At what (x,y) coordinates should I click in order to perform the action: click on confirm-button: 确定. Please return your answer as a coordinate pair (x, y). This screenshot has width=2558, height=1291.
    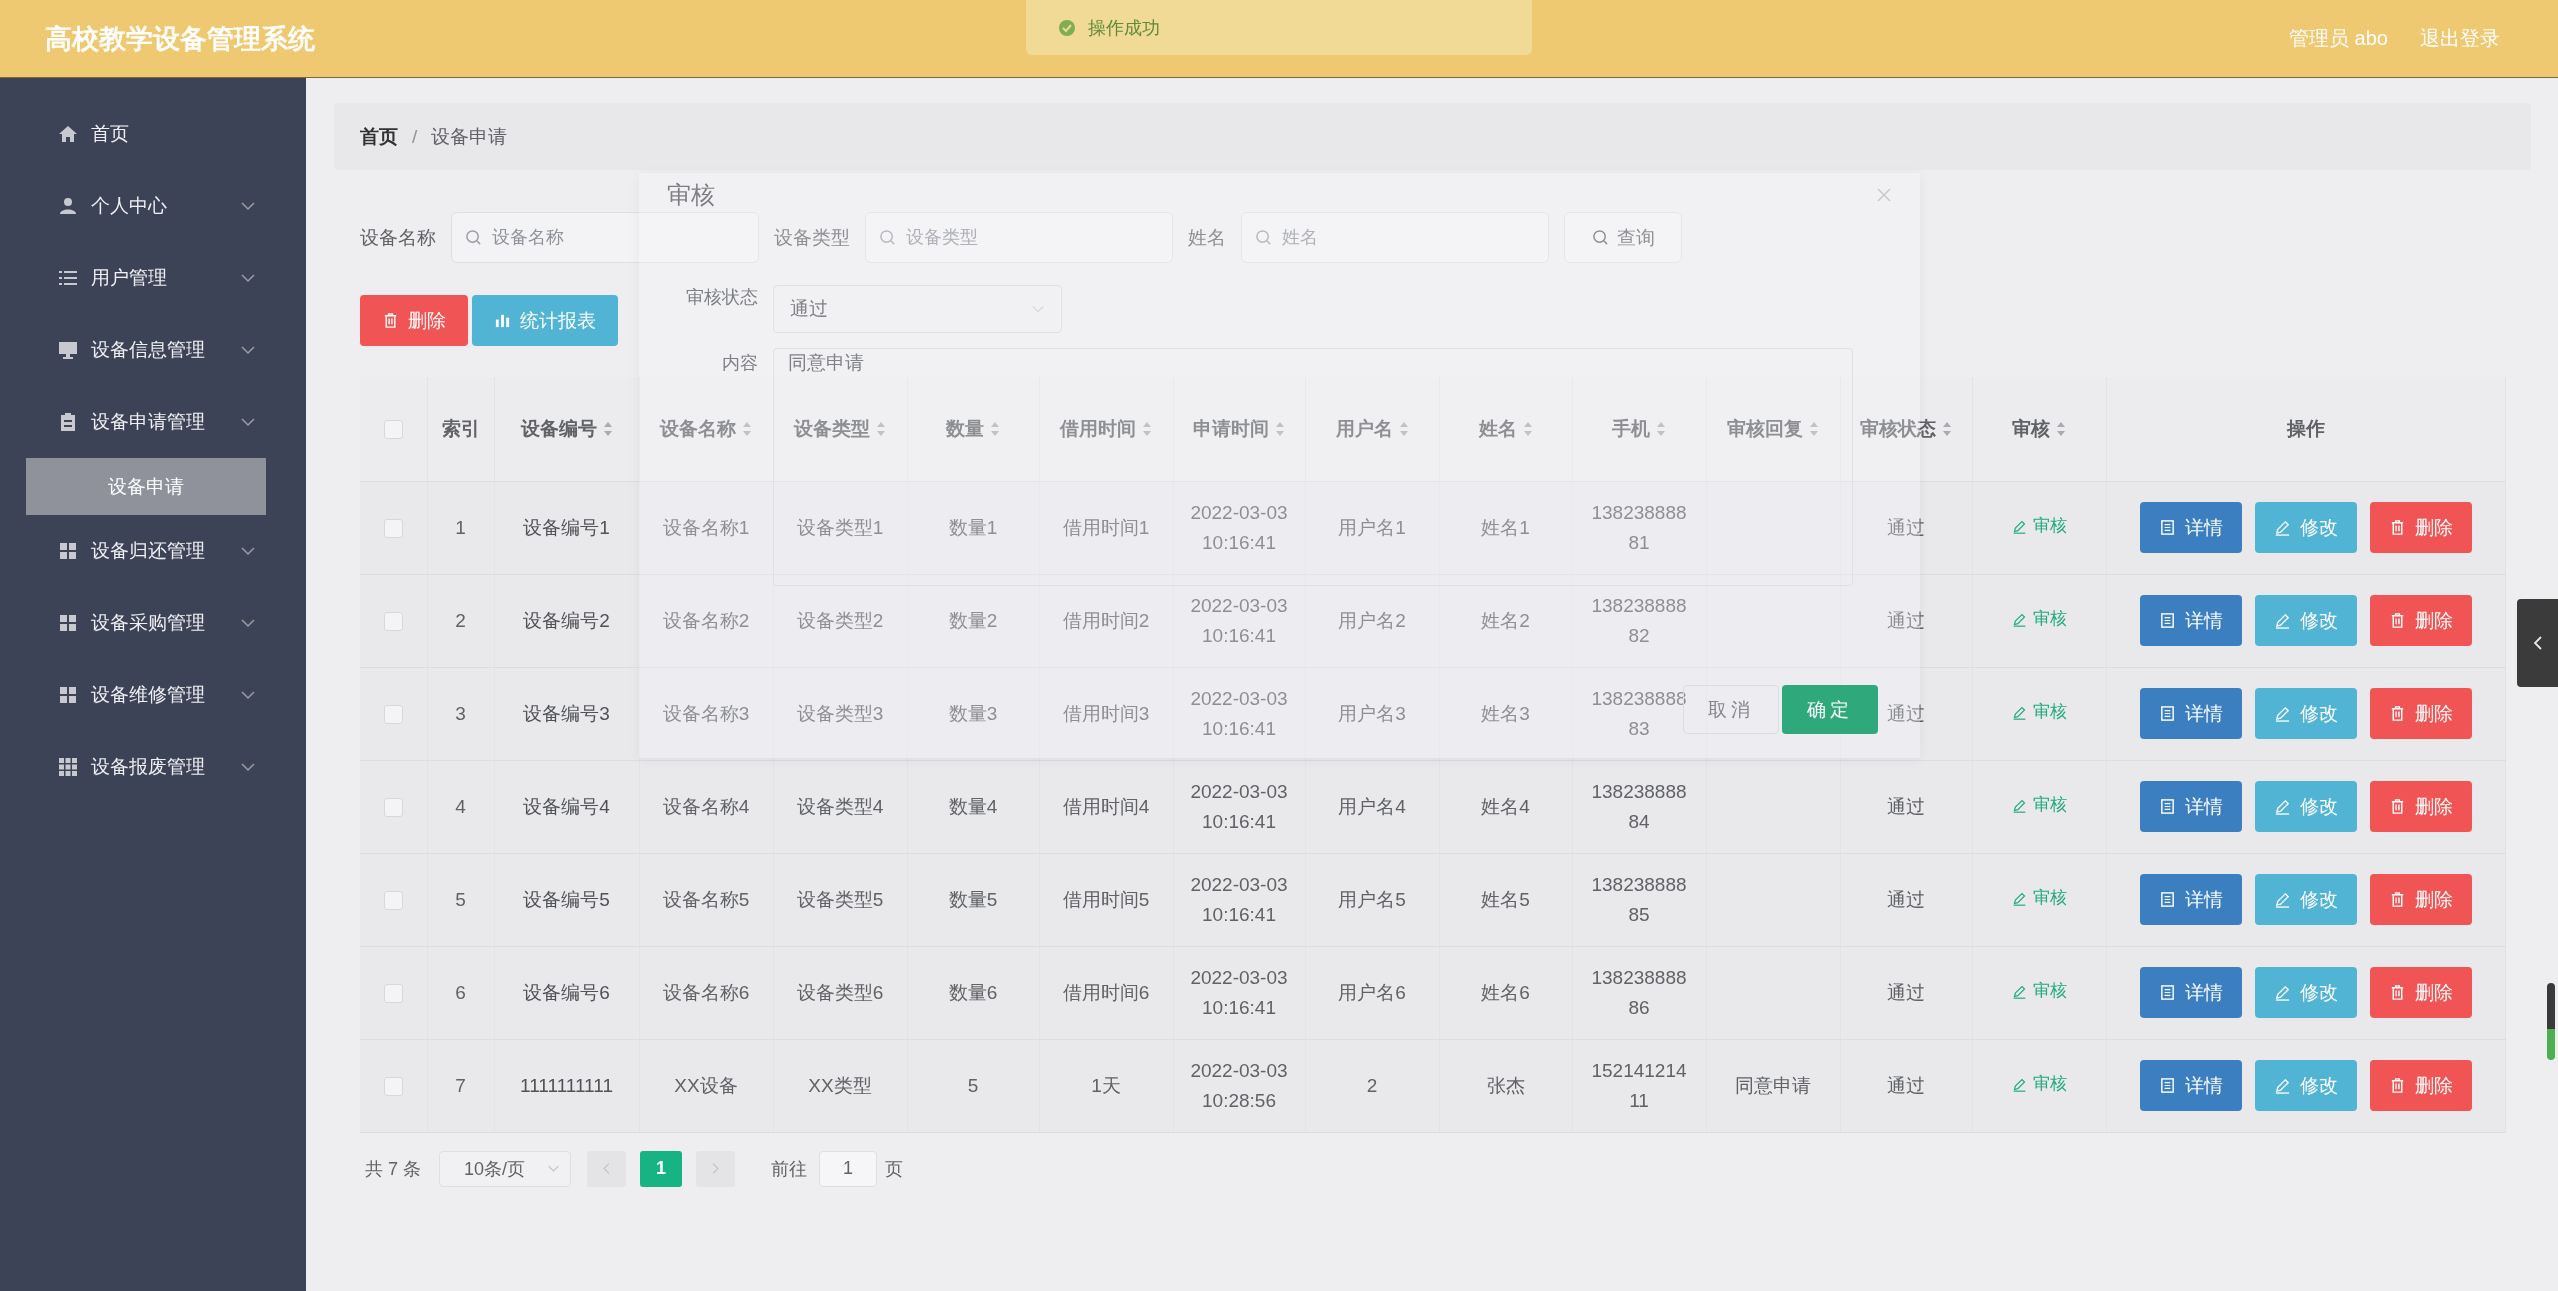
    Looking at the image, I should click on (1830, 709).